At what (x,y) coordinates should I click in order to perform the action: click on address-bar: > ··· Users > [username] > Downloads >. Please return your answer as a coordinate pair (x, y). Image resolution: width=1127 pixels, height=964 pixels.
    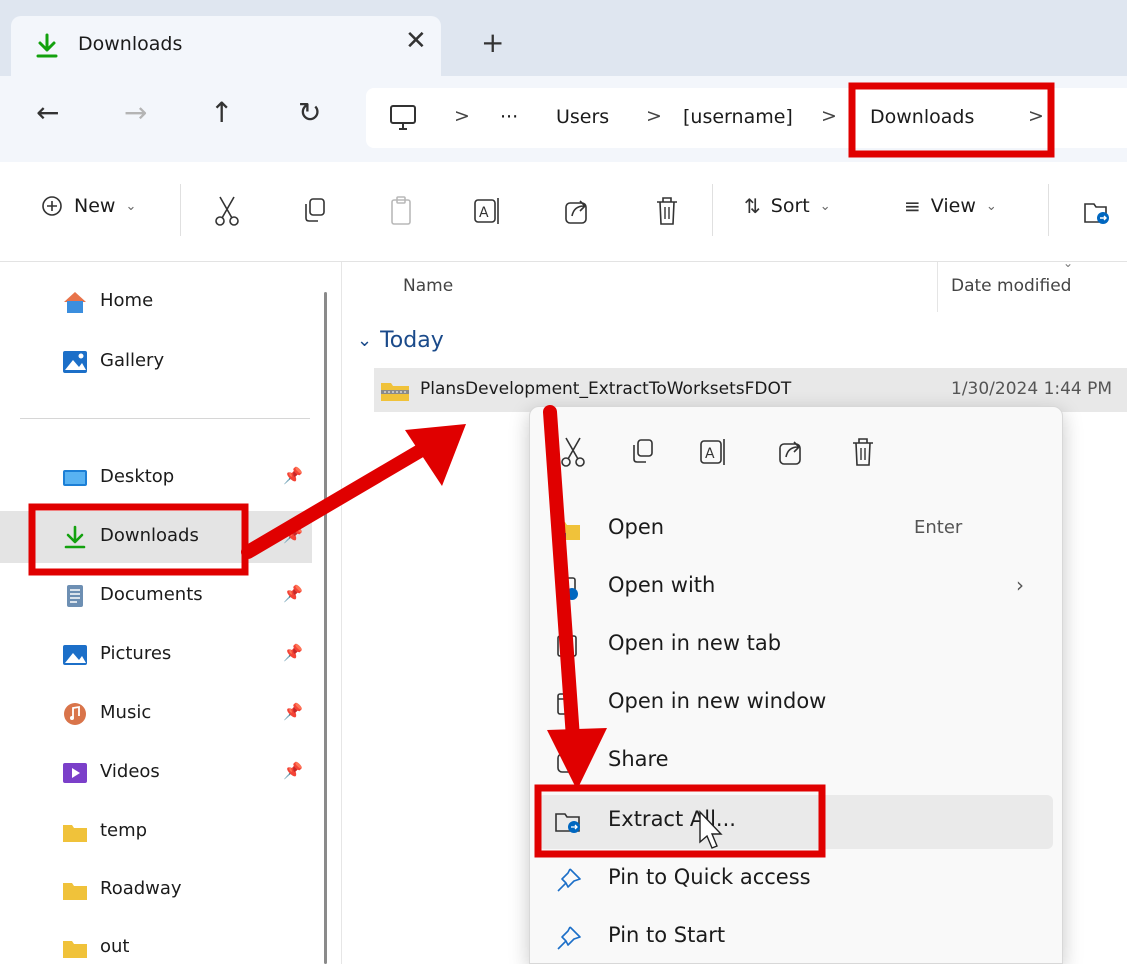
    Looking at the image, I should click on (746, 118).